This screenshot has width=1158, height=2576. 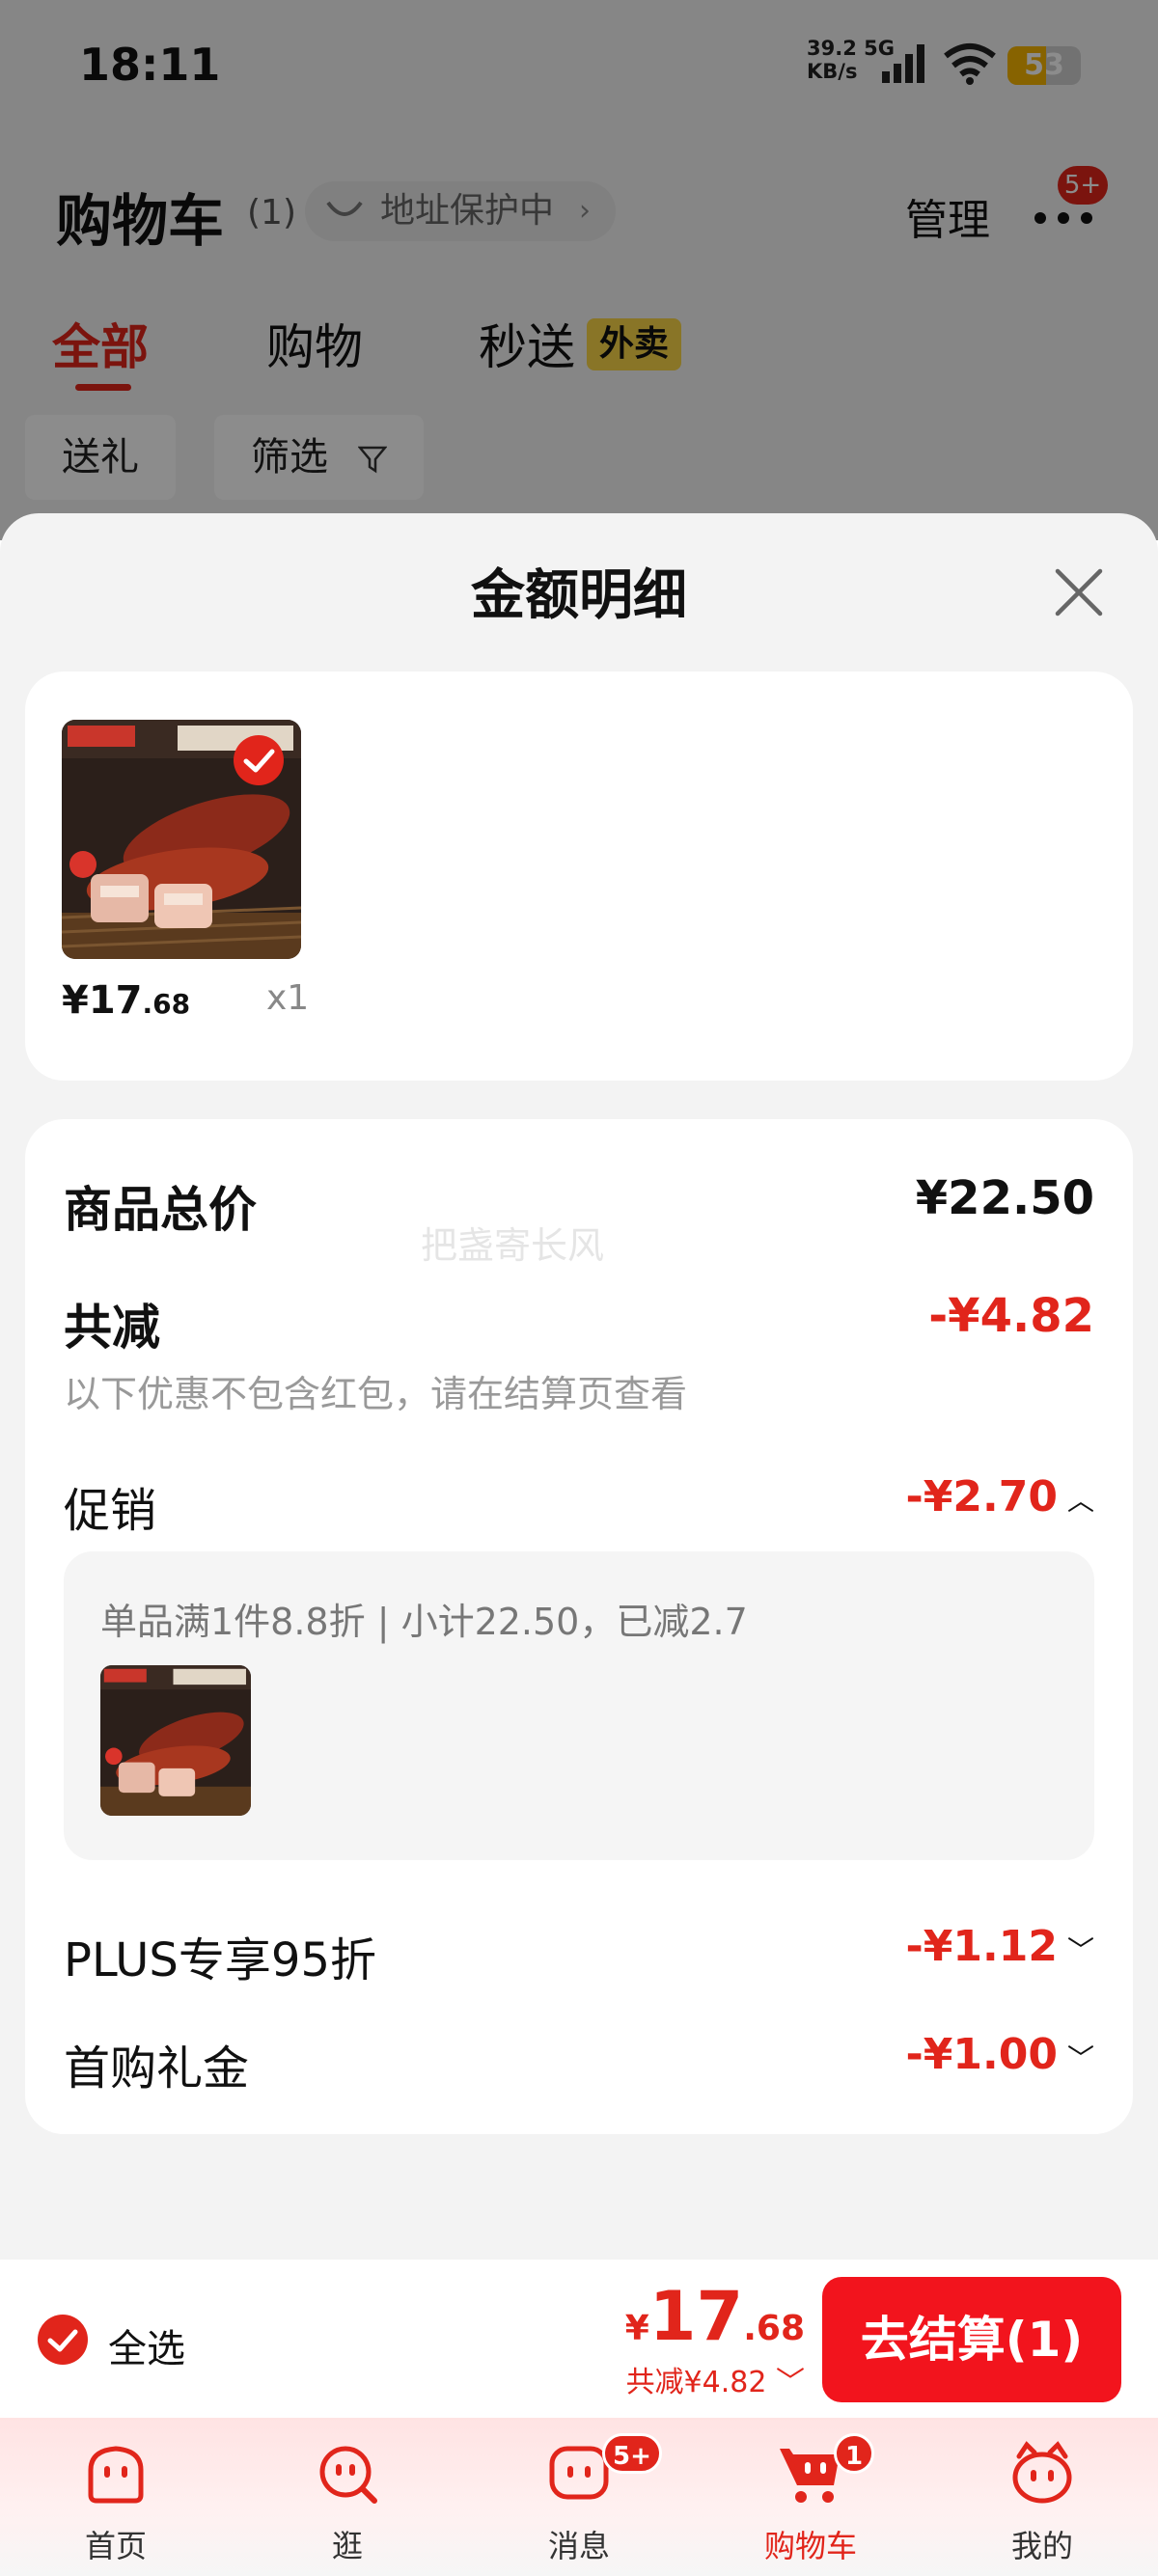 What do you see at coordinates (348, 2475) in the screenshot?
I see `browse-icon` at bounding box center [348, 2475].